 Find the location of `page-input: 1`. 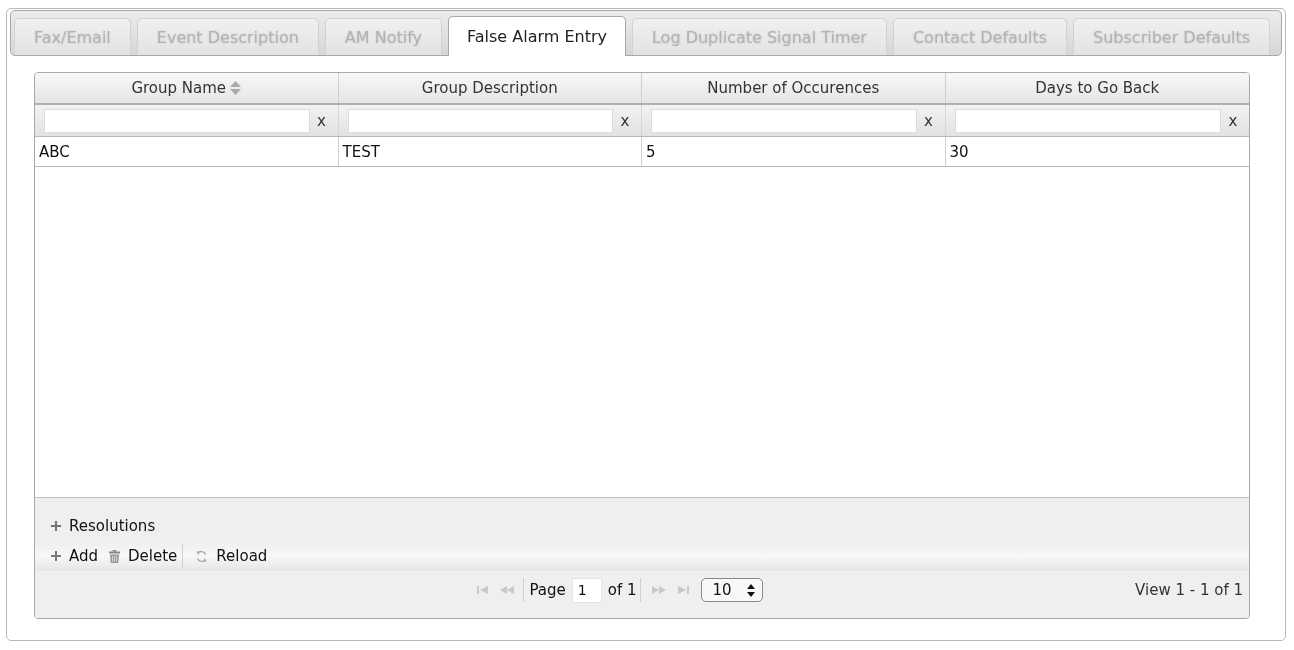

page-input: 1 is located at coordinates (586, 590).